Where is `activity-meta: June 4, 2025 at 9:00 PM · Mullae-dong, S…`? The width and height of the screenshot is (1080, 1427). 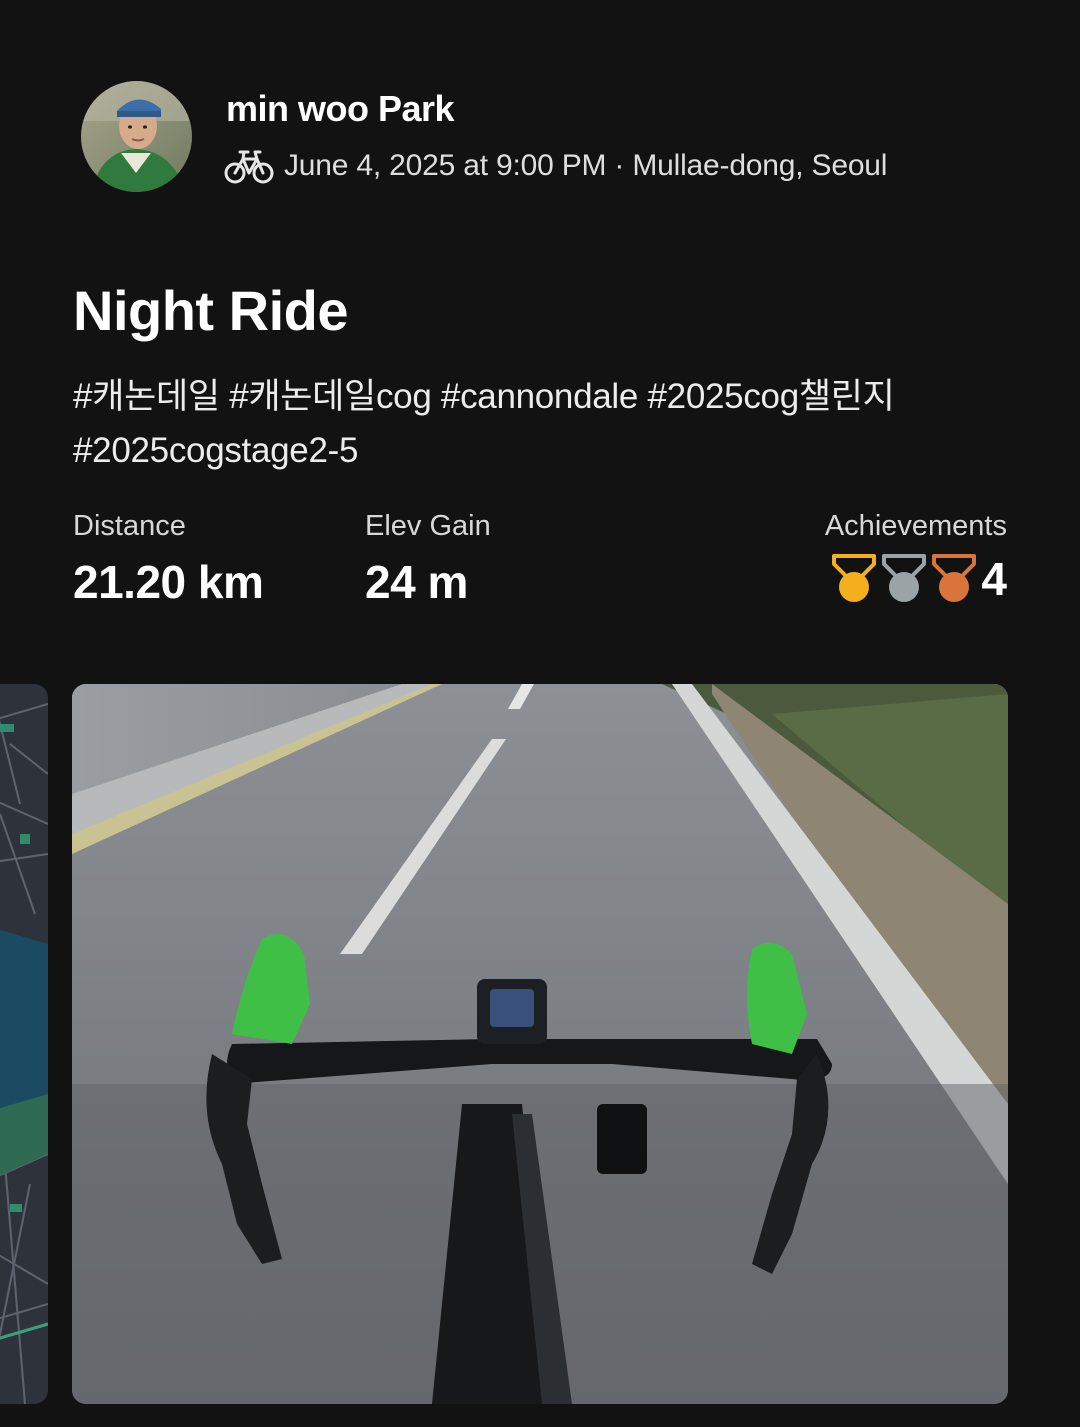
activity-meta: June 4, 2025 at 9:00 PM · Mullae-dong, S… is located at coordinates (555, 166).